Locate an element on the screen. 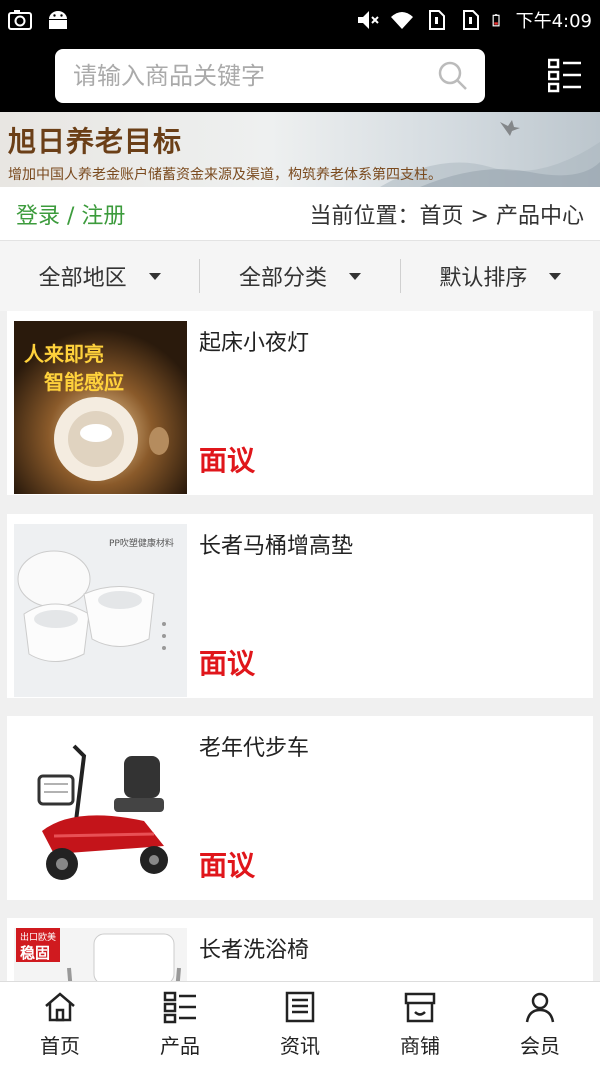 This screenshot has height=1067, width=600. filter-bar: 全部地区 全部分类 默认排序 is located at coordinates (300, 276).